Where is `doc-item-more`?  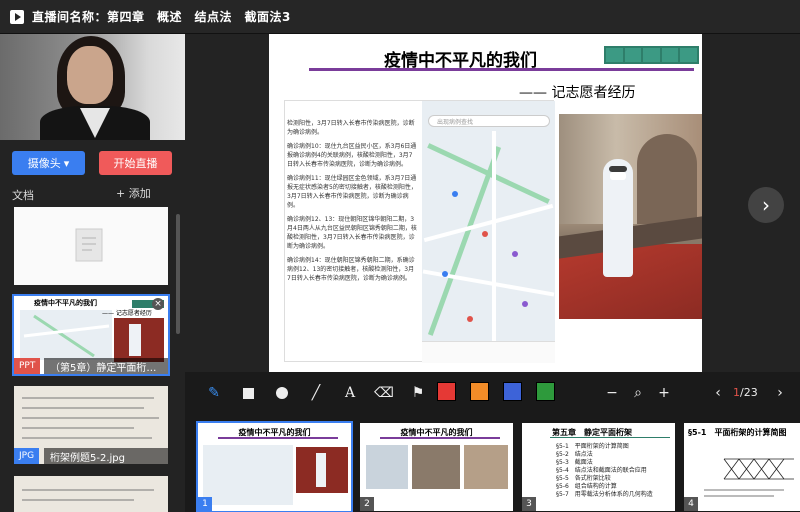
doc-item-more is located at coordinates (91, 494).